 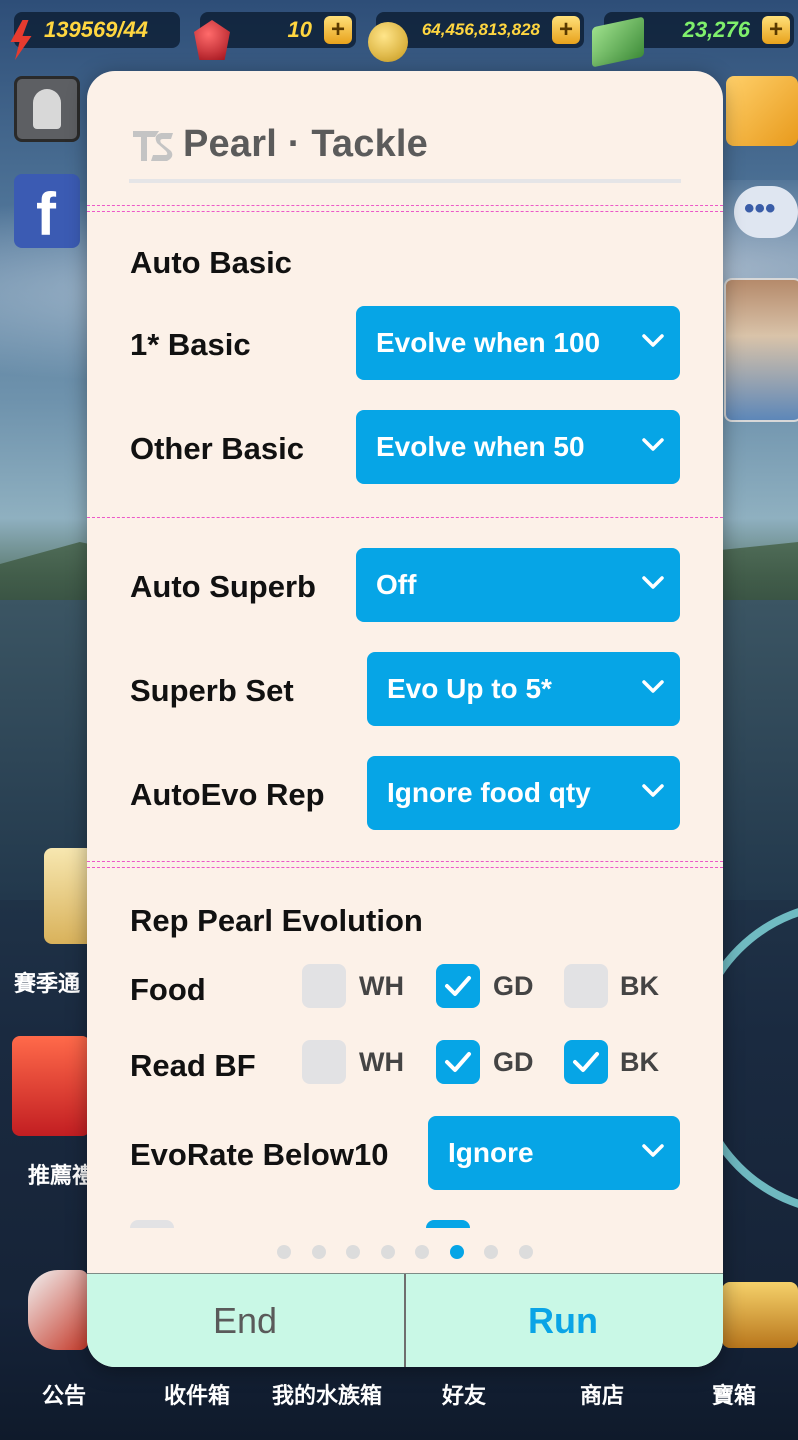 I want to click on run-button: Run, so click(x=563, y=1320).